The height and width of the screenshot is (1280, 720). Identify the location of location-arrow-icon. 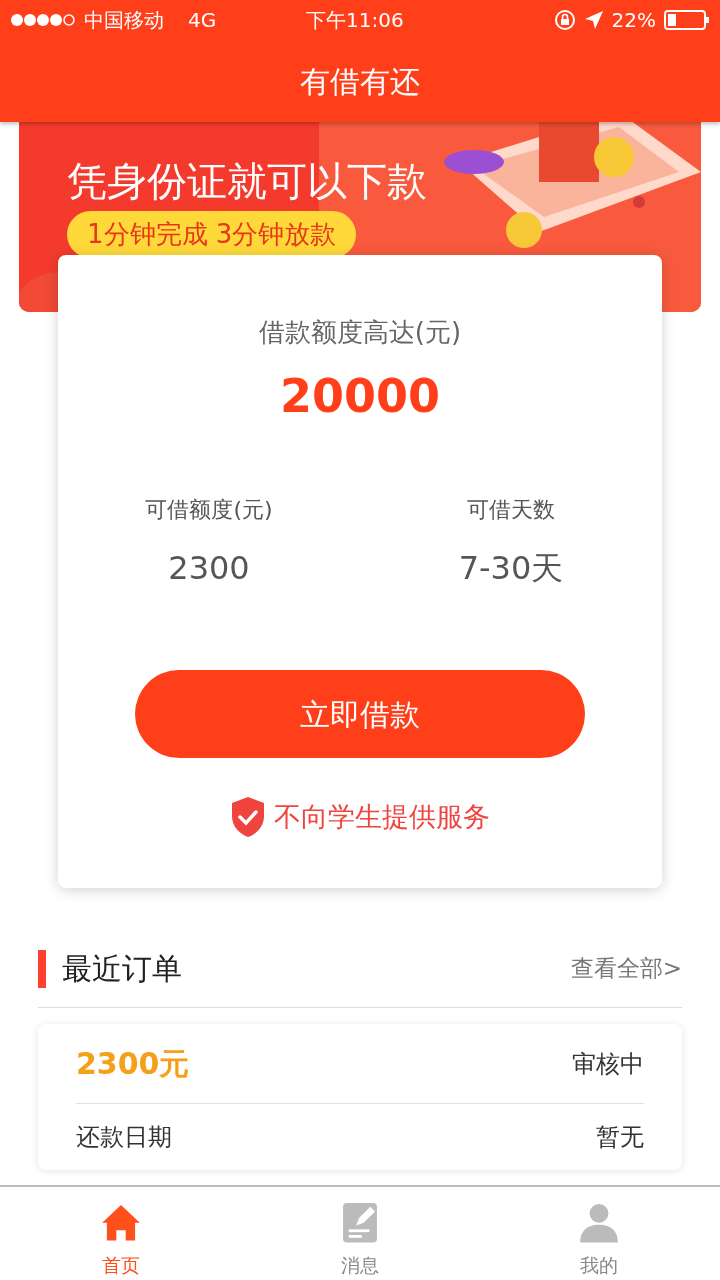
(593, 20).